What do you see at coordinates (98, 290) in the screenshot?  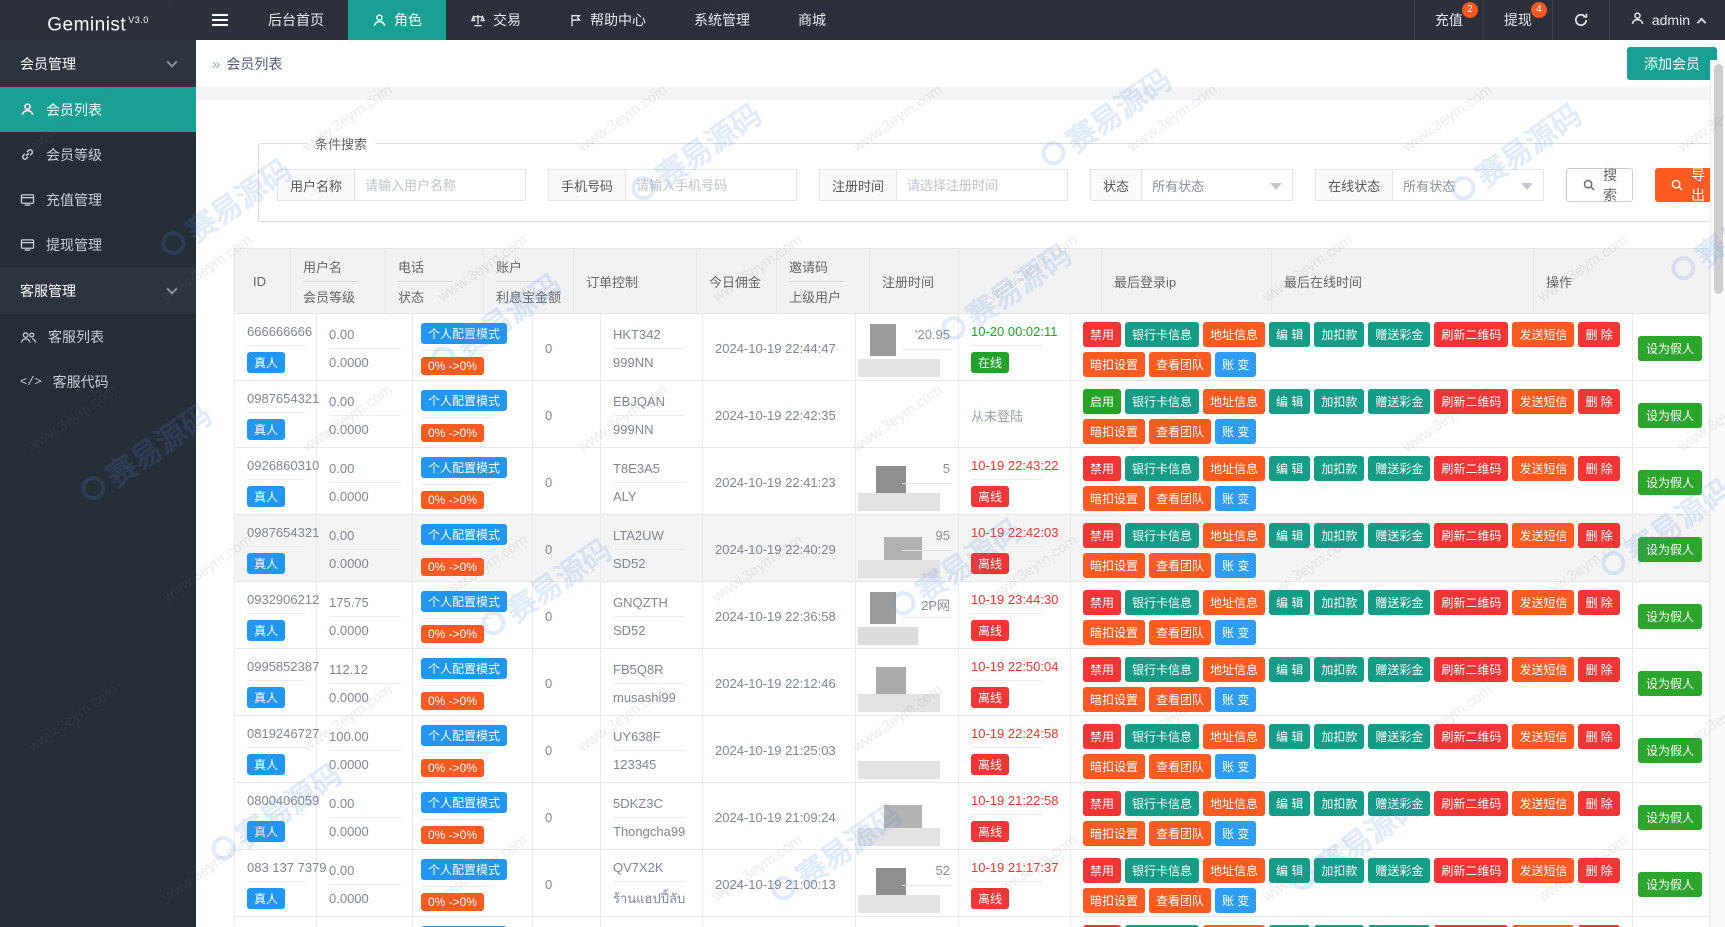 I see `sidebar-group-客服管理: 客服管理` at bounding box center [98, 290].